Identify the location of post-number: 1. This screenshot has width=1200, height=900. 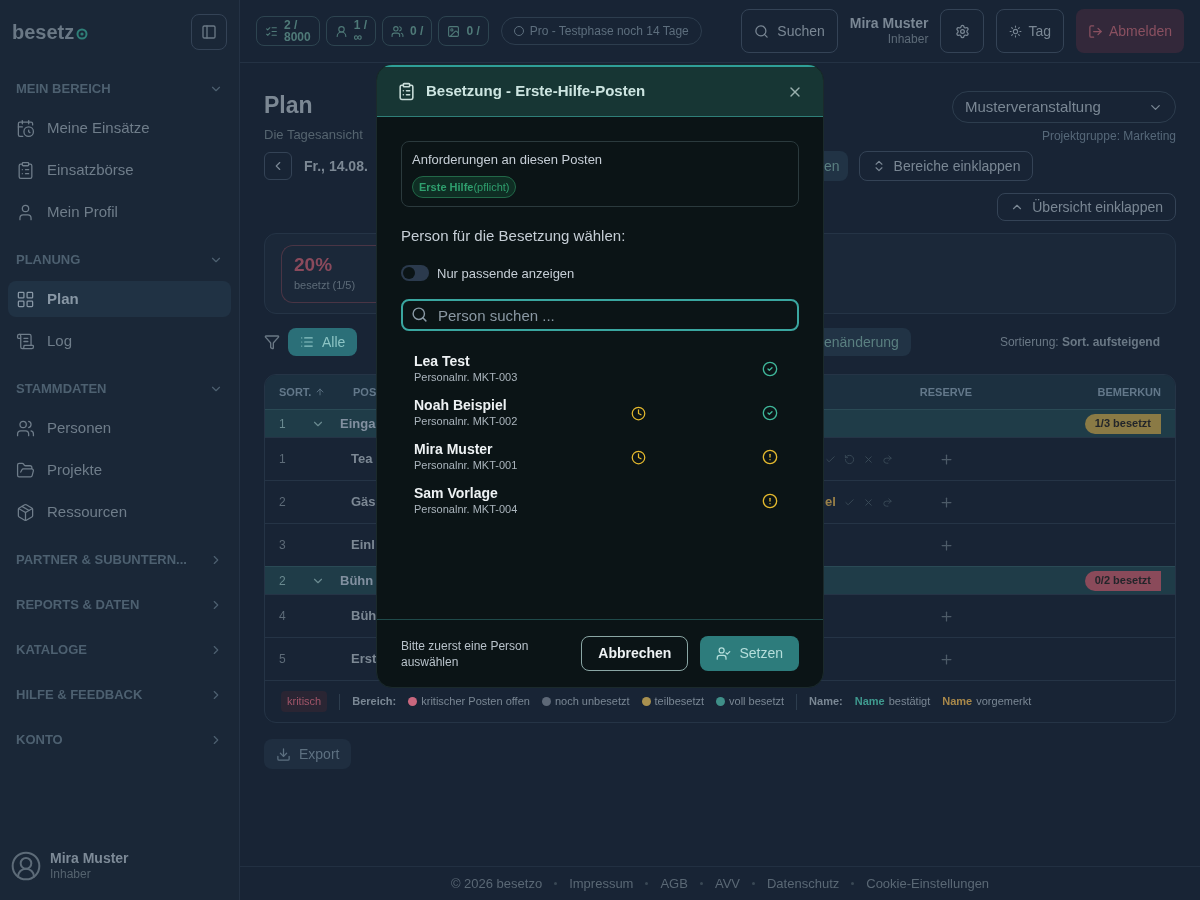
(282, 459).